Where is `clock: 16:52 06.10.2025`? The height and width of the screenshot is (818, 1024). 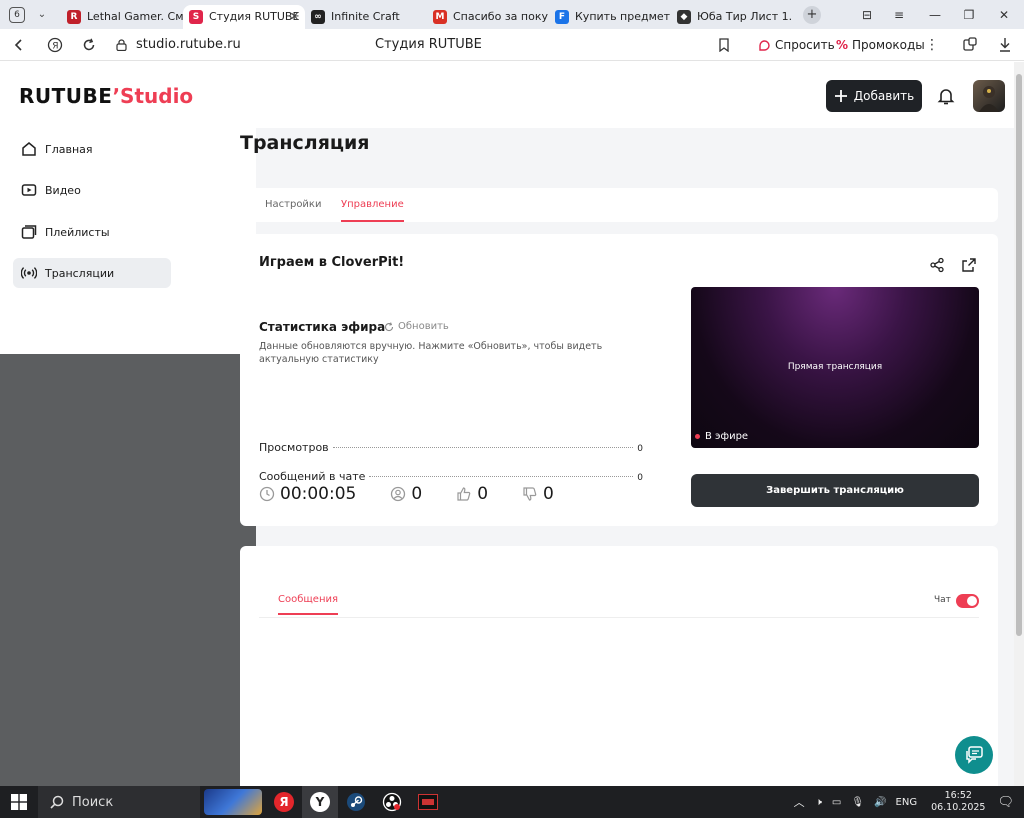 clock: 16:52 06.10.2025 is located at coordinates (958, 802).